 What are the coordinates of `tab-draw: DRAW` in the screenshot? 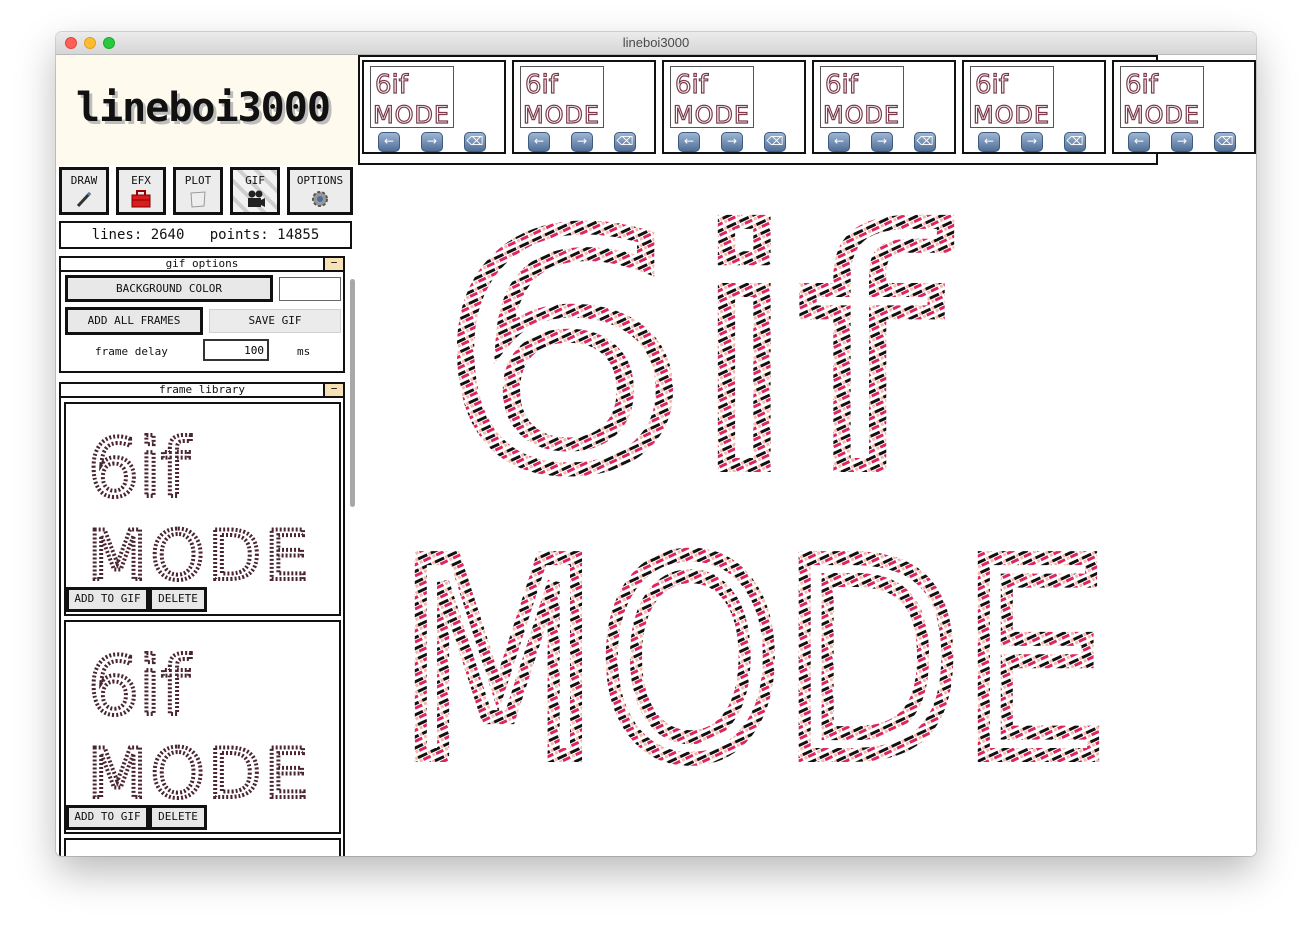 It's located at (84, 191).